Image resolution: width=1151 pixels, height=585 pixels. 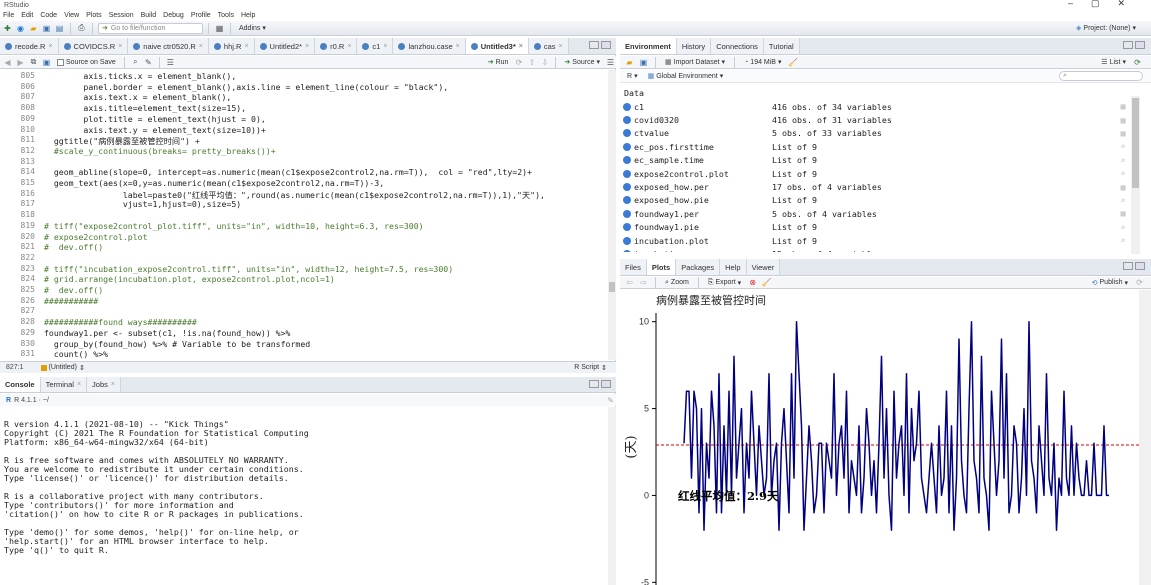 I want to click on broom-icon: 🧹, so click(x=793, y=62).